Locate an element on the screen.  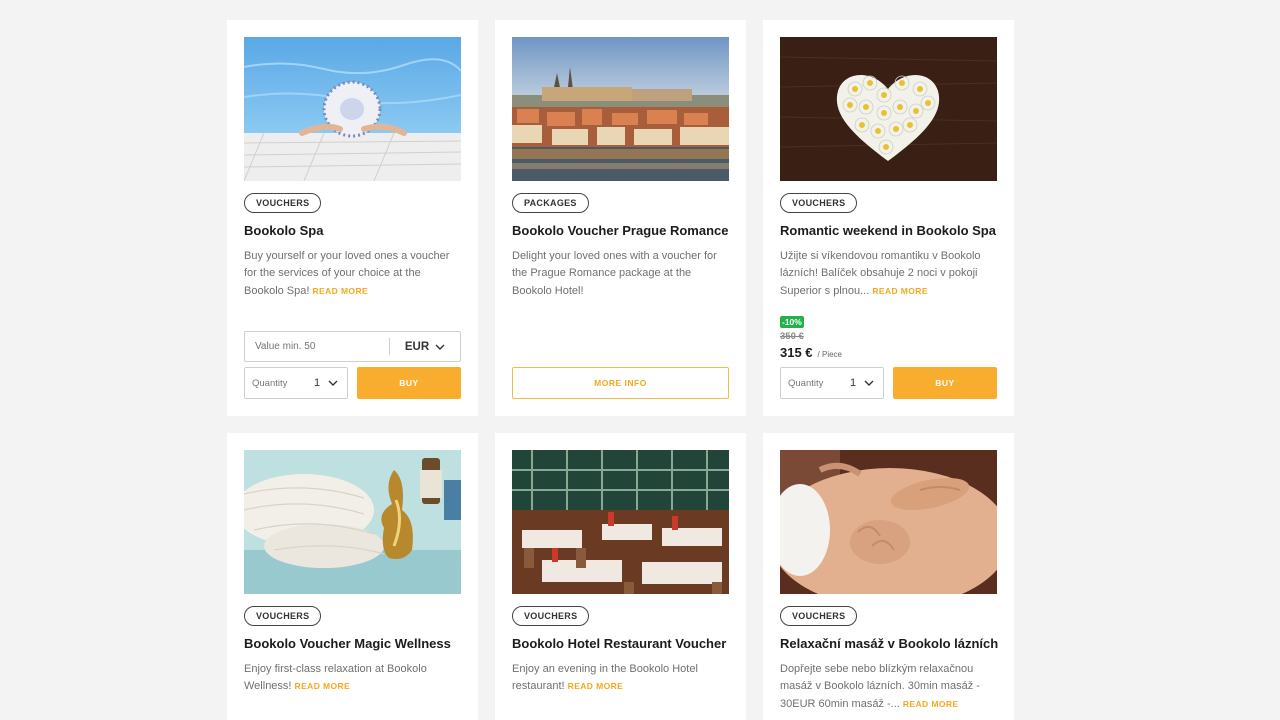
product-image-massage is located at coordinates (888, 522).